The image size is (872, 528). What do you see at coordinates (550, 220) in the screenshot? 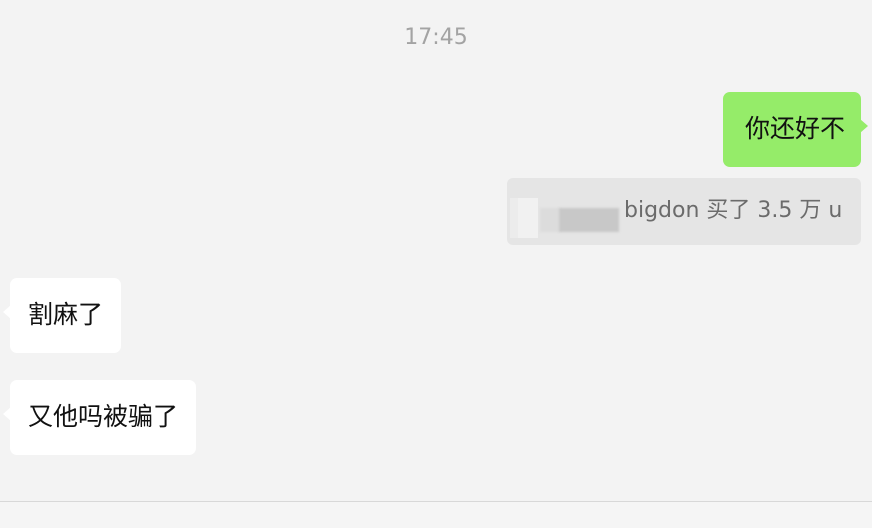
I see `redacted-name-part` at bounding box center [550, 220].